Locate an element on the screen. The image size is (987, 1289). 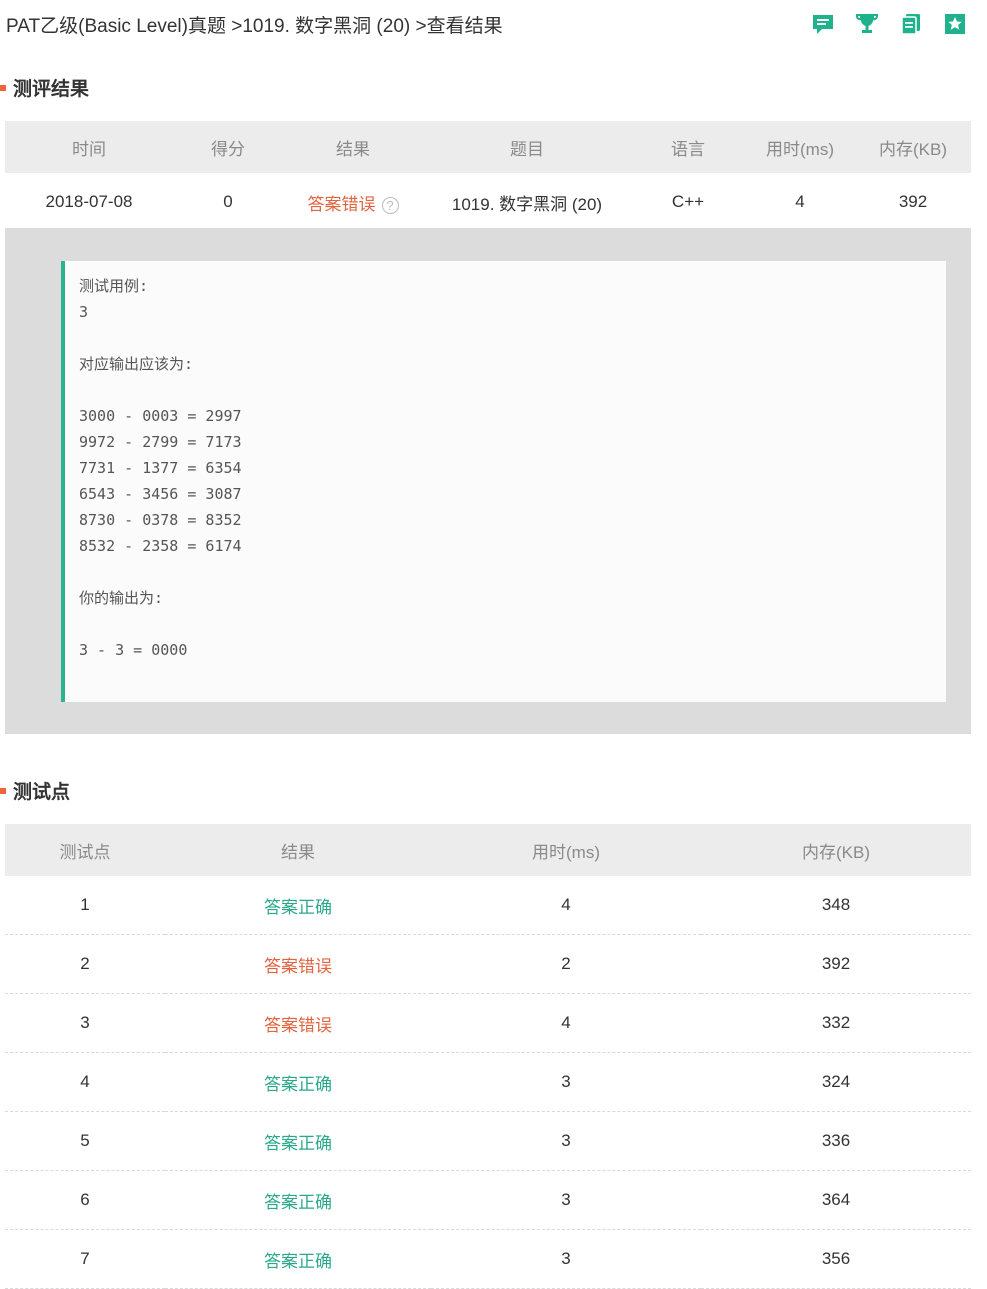
result-section-title: 测评结果 is located at coordinates (44, 87).